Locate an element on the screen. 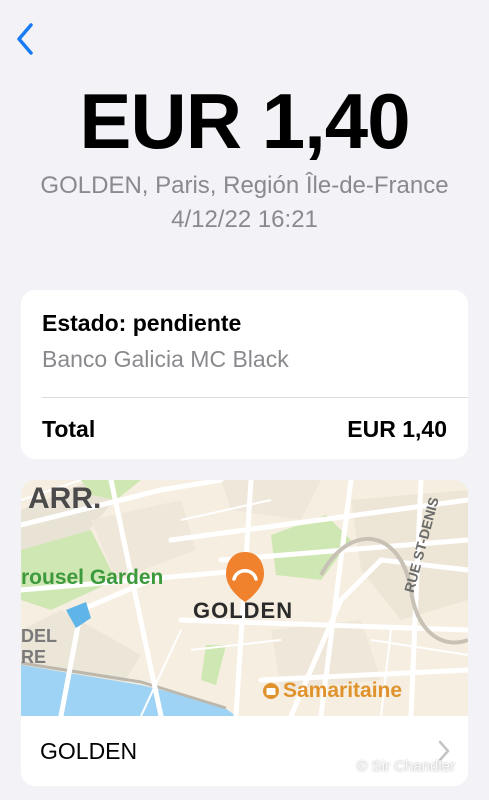 The image size is (489, 800). status-label: Estado: pendiente is located at coordinates (142, 323).